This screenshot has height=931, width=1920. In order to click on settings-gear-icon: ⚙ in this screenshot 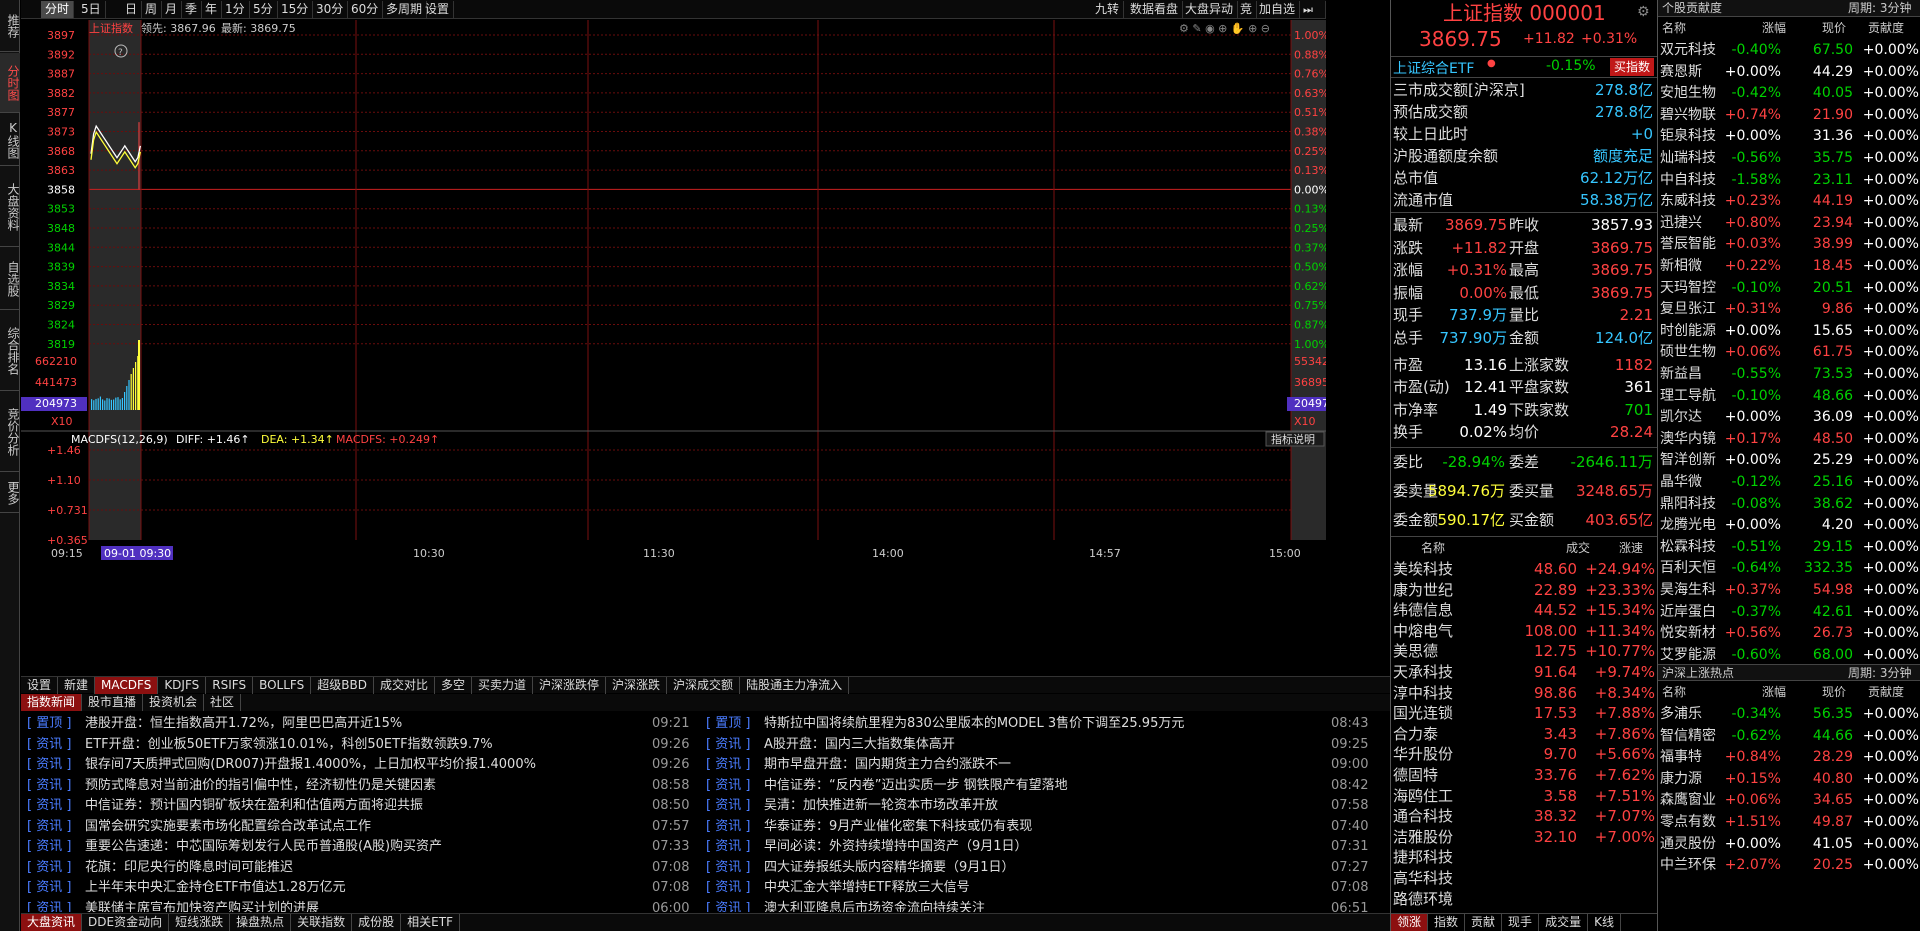, I will do `click(1643, 12)`.